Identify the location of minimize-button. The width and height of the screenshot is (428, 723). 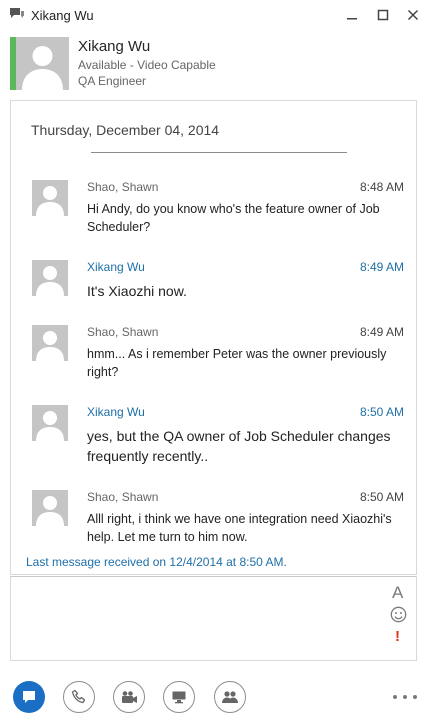
(352, 15).